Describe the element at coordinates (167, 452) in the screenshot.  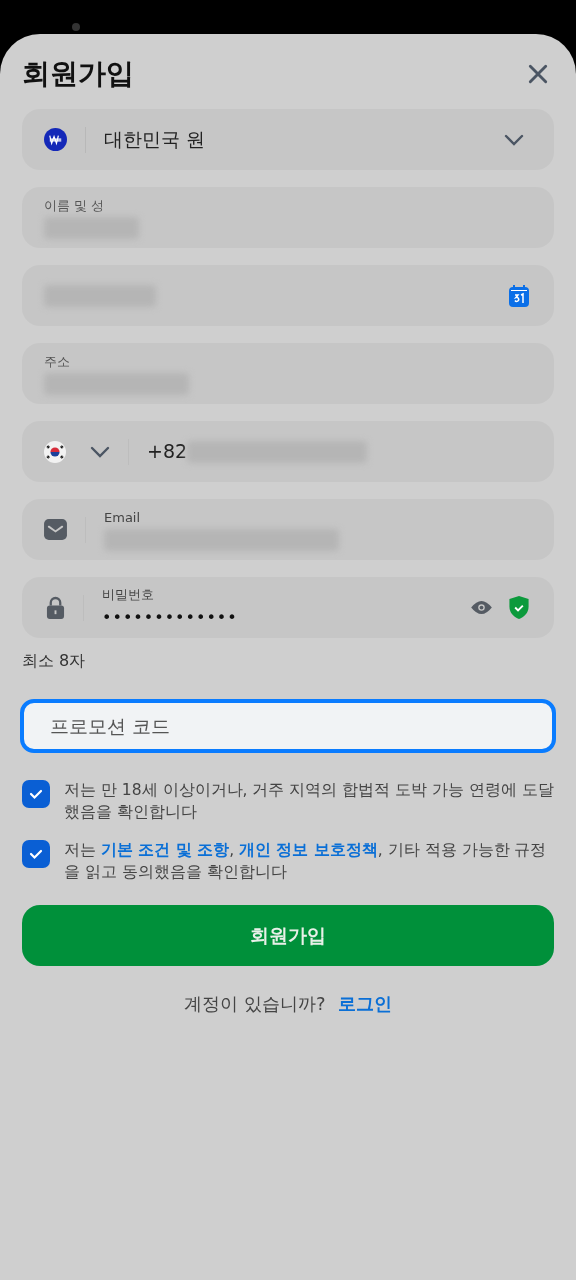
I see `phone-code: +82` at that location.